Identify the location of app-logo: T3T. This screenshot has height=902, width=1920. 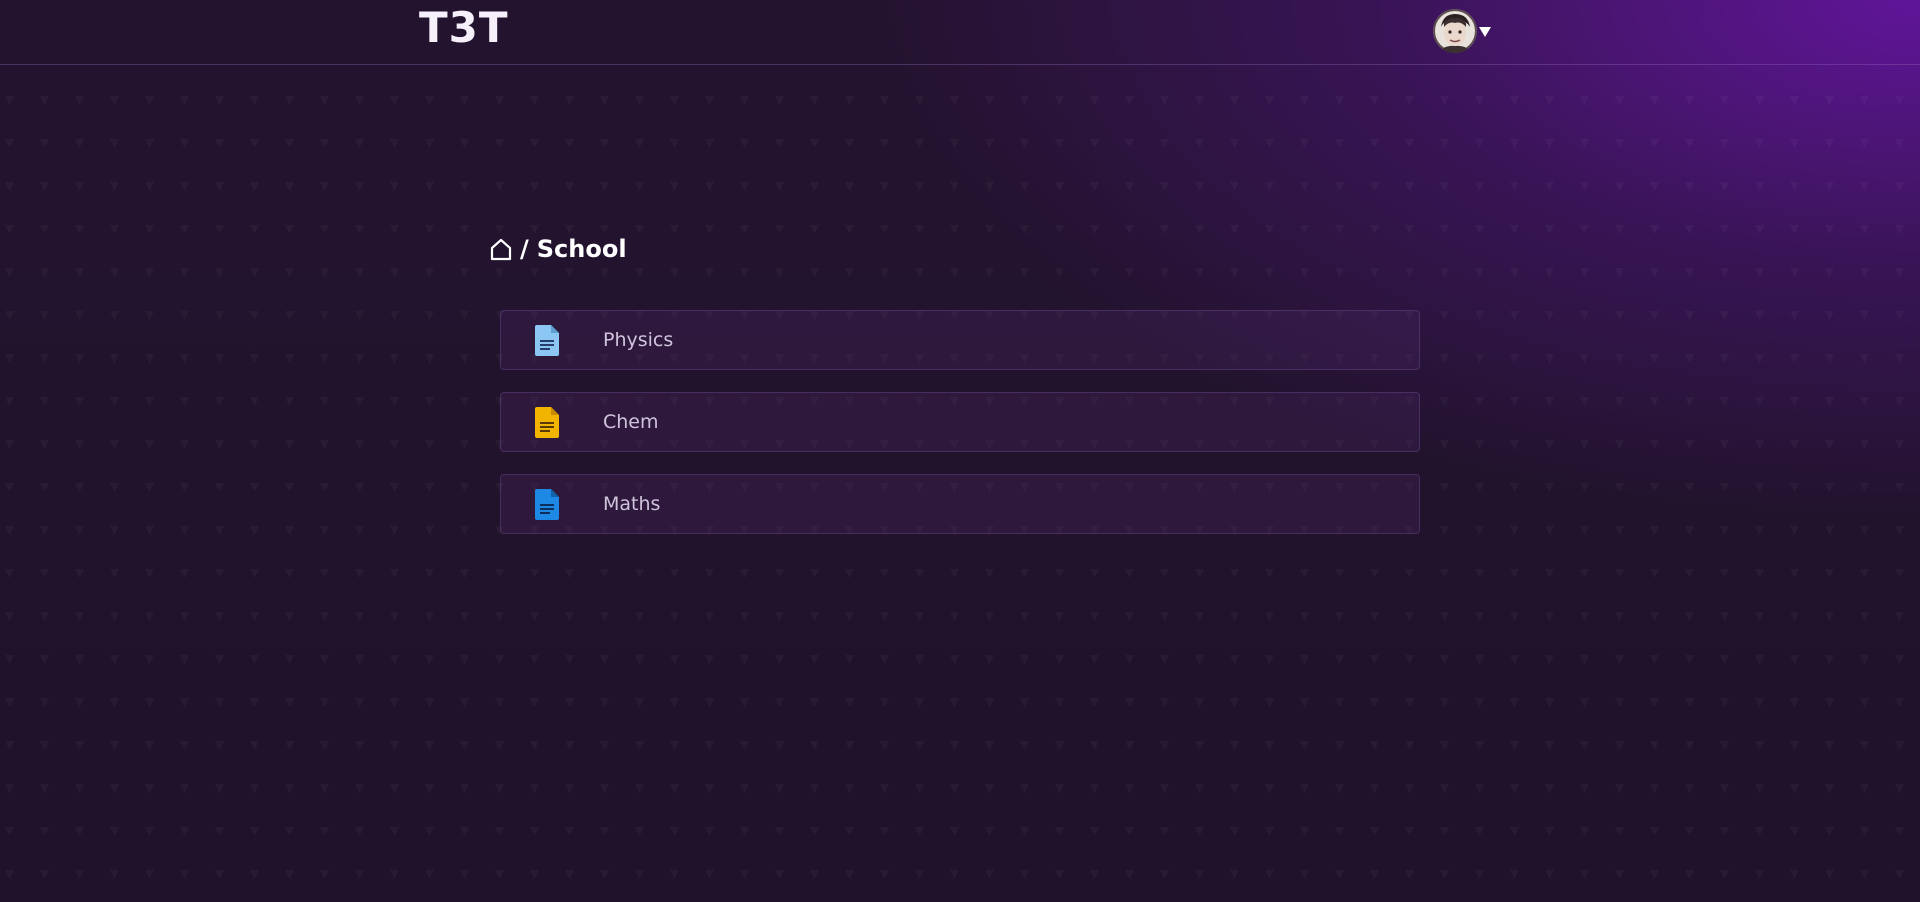
(464, 28).